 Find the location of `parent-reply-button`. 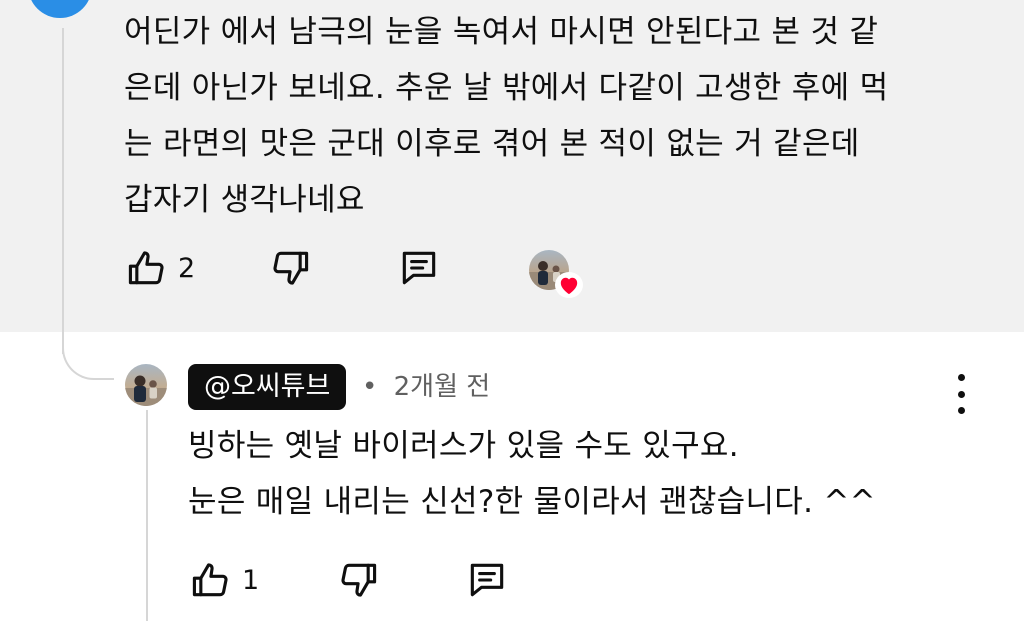

parent-reply-button is located at coordinates (419, 268).